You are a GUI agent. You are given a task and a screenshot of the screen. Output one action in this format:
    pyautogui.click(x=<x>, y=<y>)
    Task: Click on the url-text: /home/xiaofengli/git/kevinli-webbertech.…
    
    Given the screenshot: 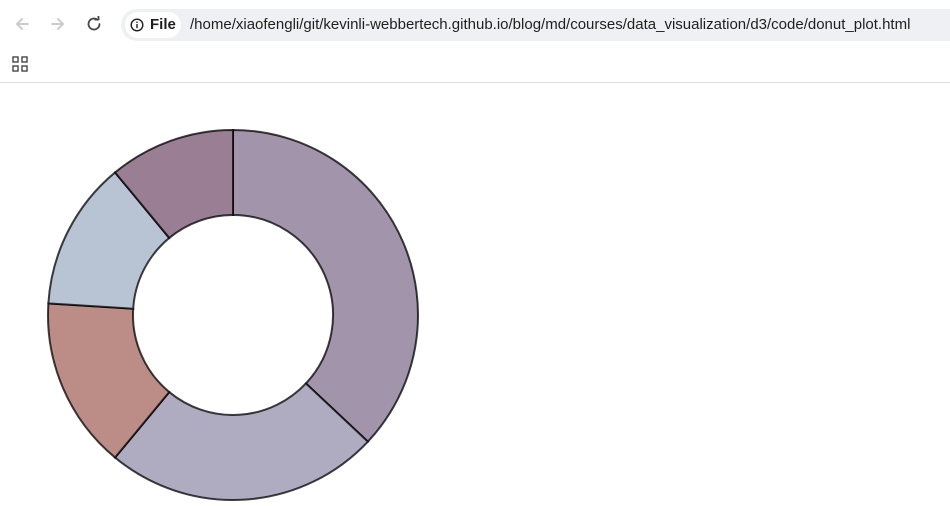 What is the action you would take?
    pyautogui.click(x=550, y=25)
    